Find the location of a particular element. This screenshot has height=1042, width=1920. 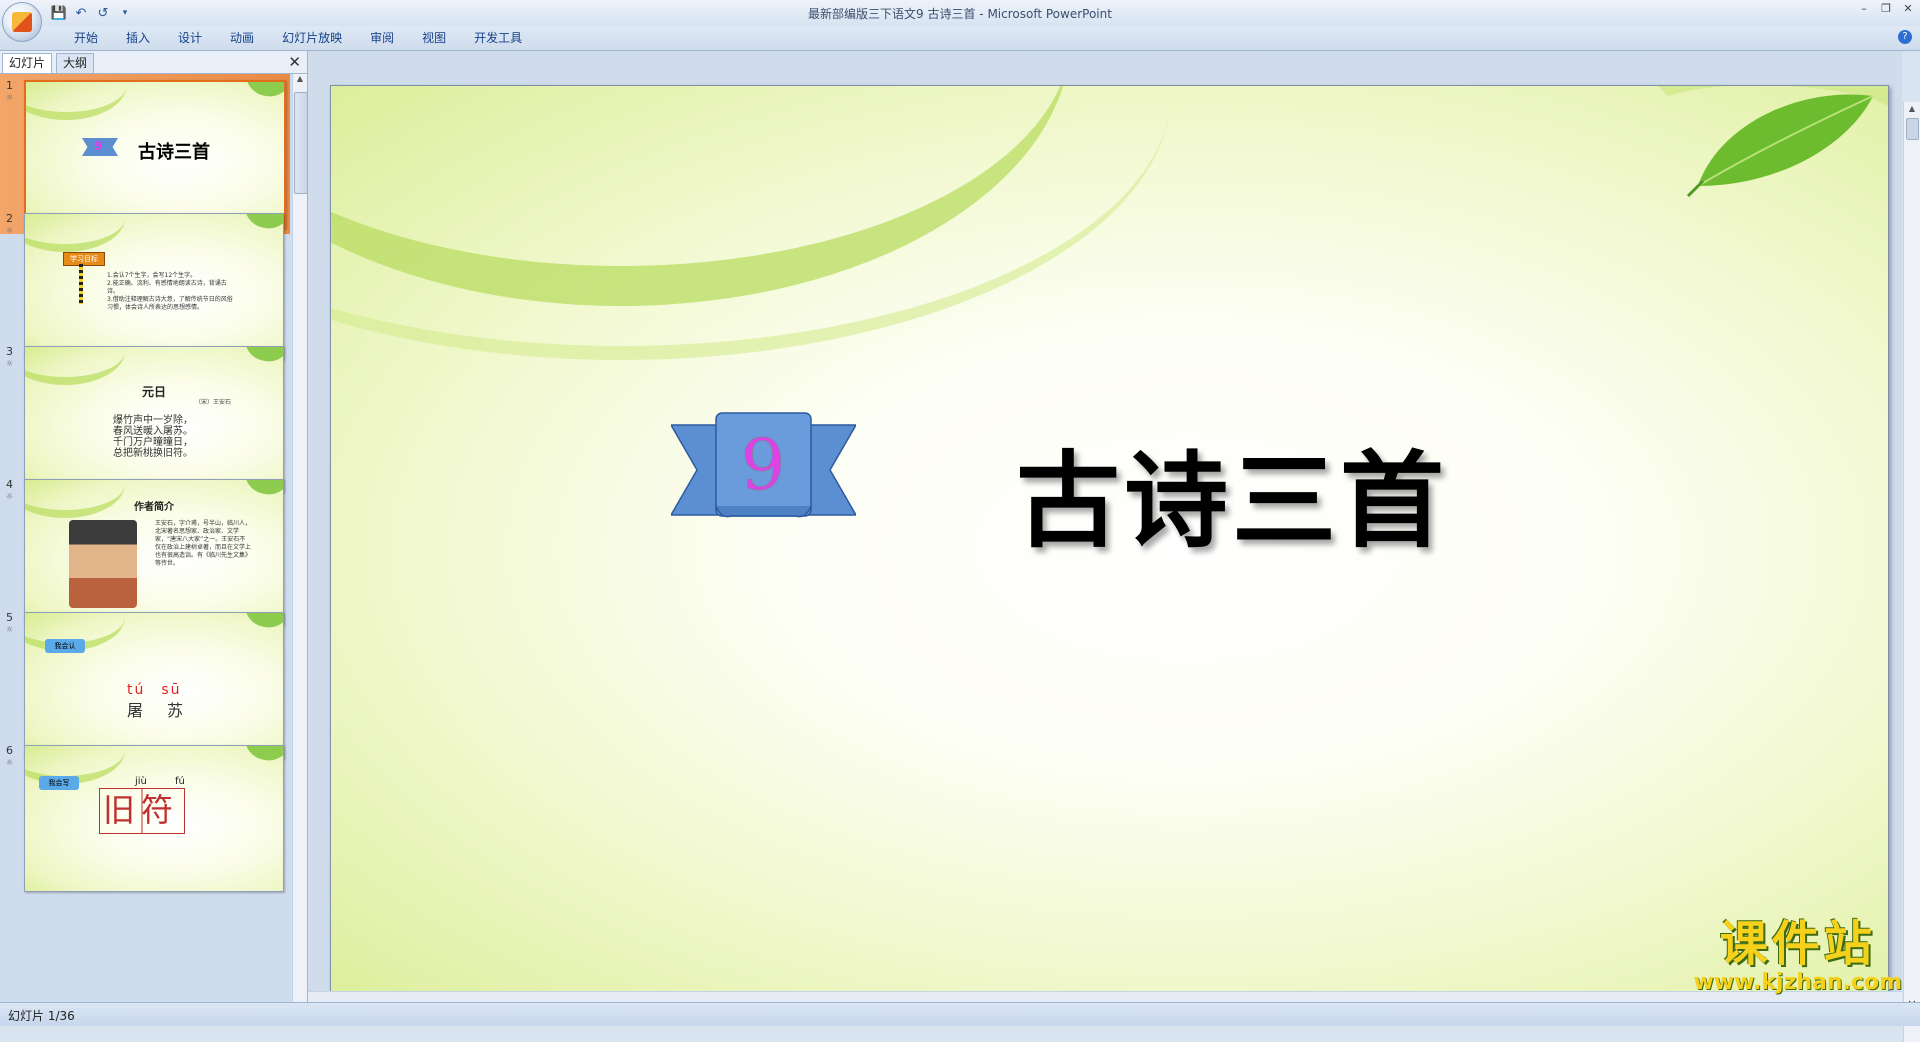

office-logo-icon is located at coordinates (22, 22).